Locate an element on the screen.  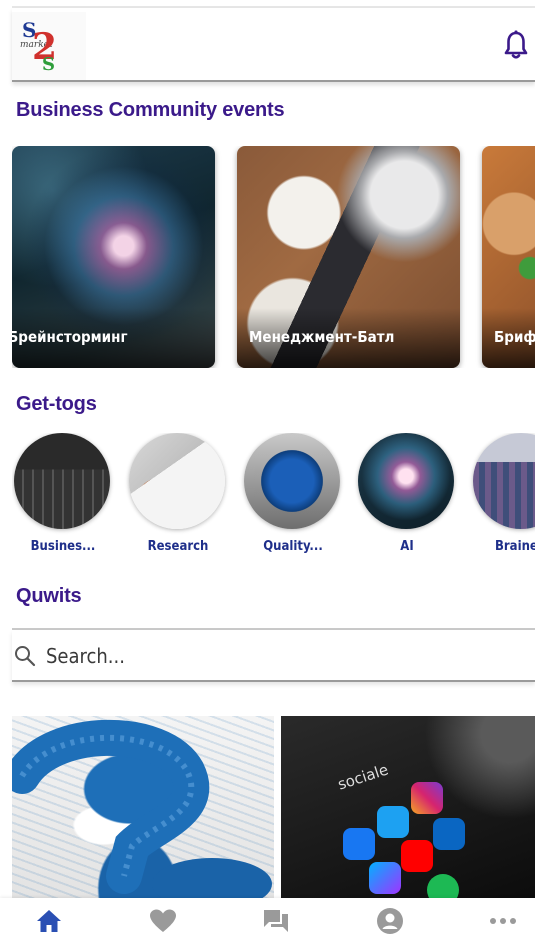
event-label: Брейнсторминг is located at coordinates (70, 337).